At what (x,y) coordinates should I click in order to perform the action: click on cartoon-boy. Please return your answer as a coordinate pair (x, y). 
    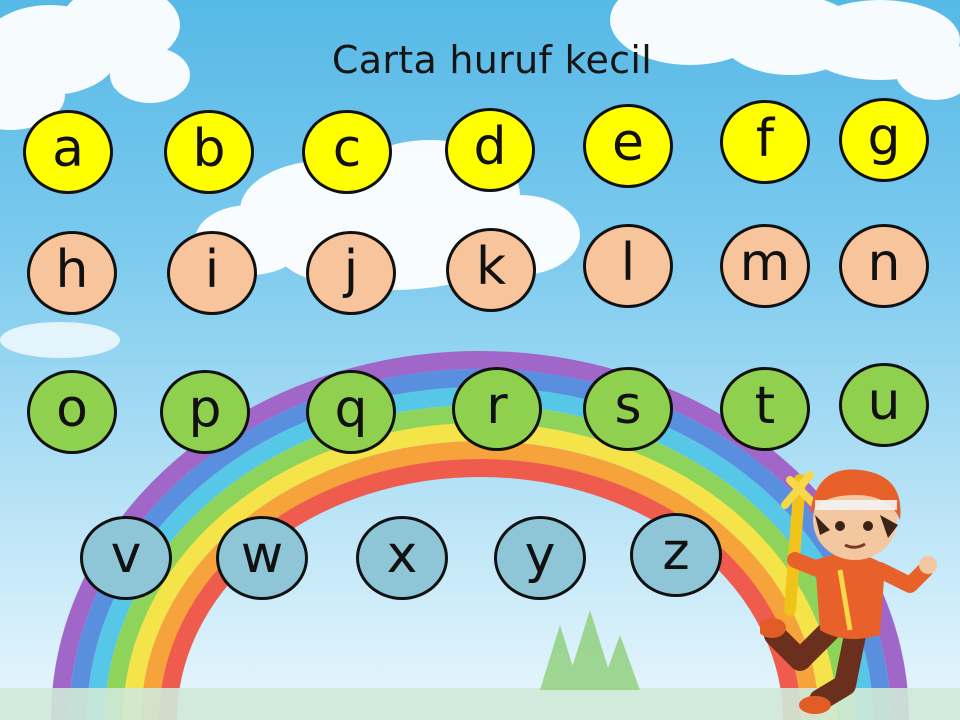
    Looking at the image, I should click on (848, 591).